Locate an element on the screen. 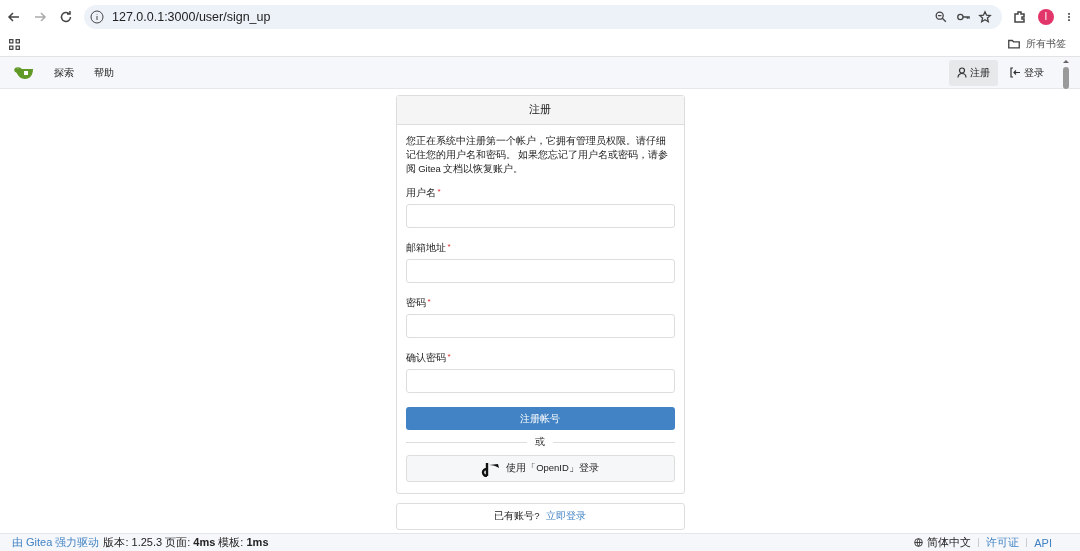 This screenshot has height=551, width=1080. apps-icon is located at coordinates (14, 44).